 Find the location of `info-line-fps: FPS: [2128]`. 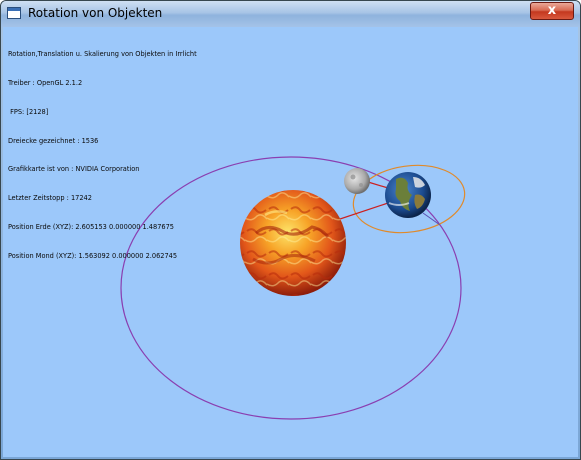

info-line-fps: FPS: [2128] is located at coordinates (28, 111).